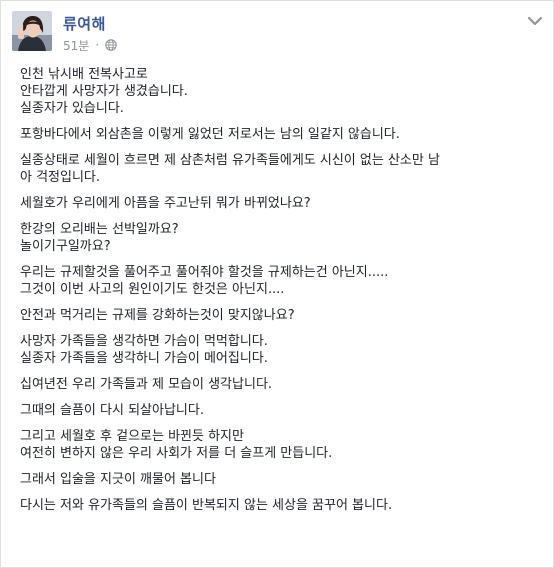 This screenshot has height=568, width=554. Describe the element at coordinates (111, 45) in the screenshot. I see `globe-icon` at that location.